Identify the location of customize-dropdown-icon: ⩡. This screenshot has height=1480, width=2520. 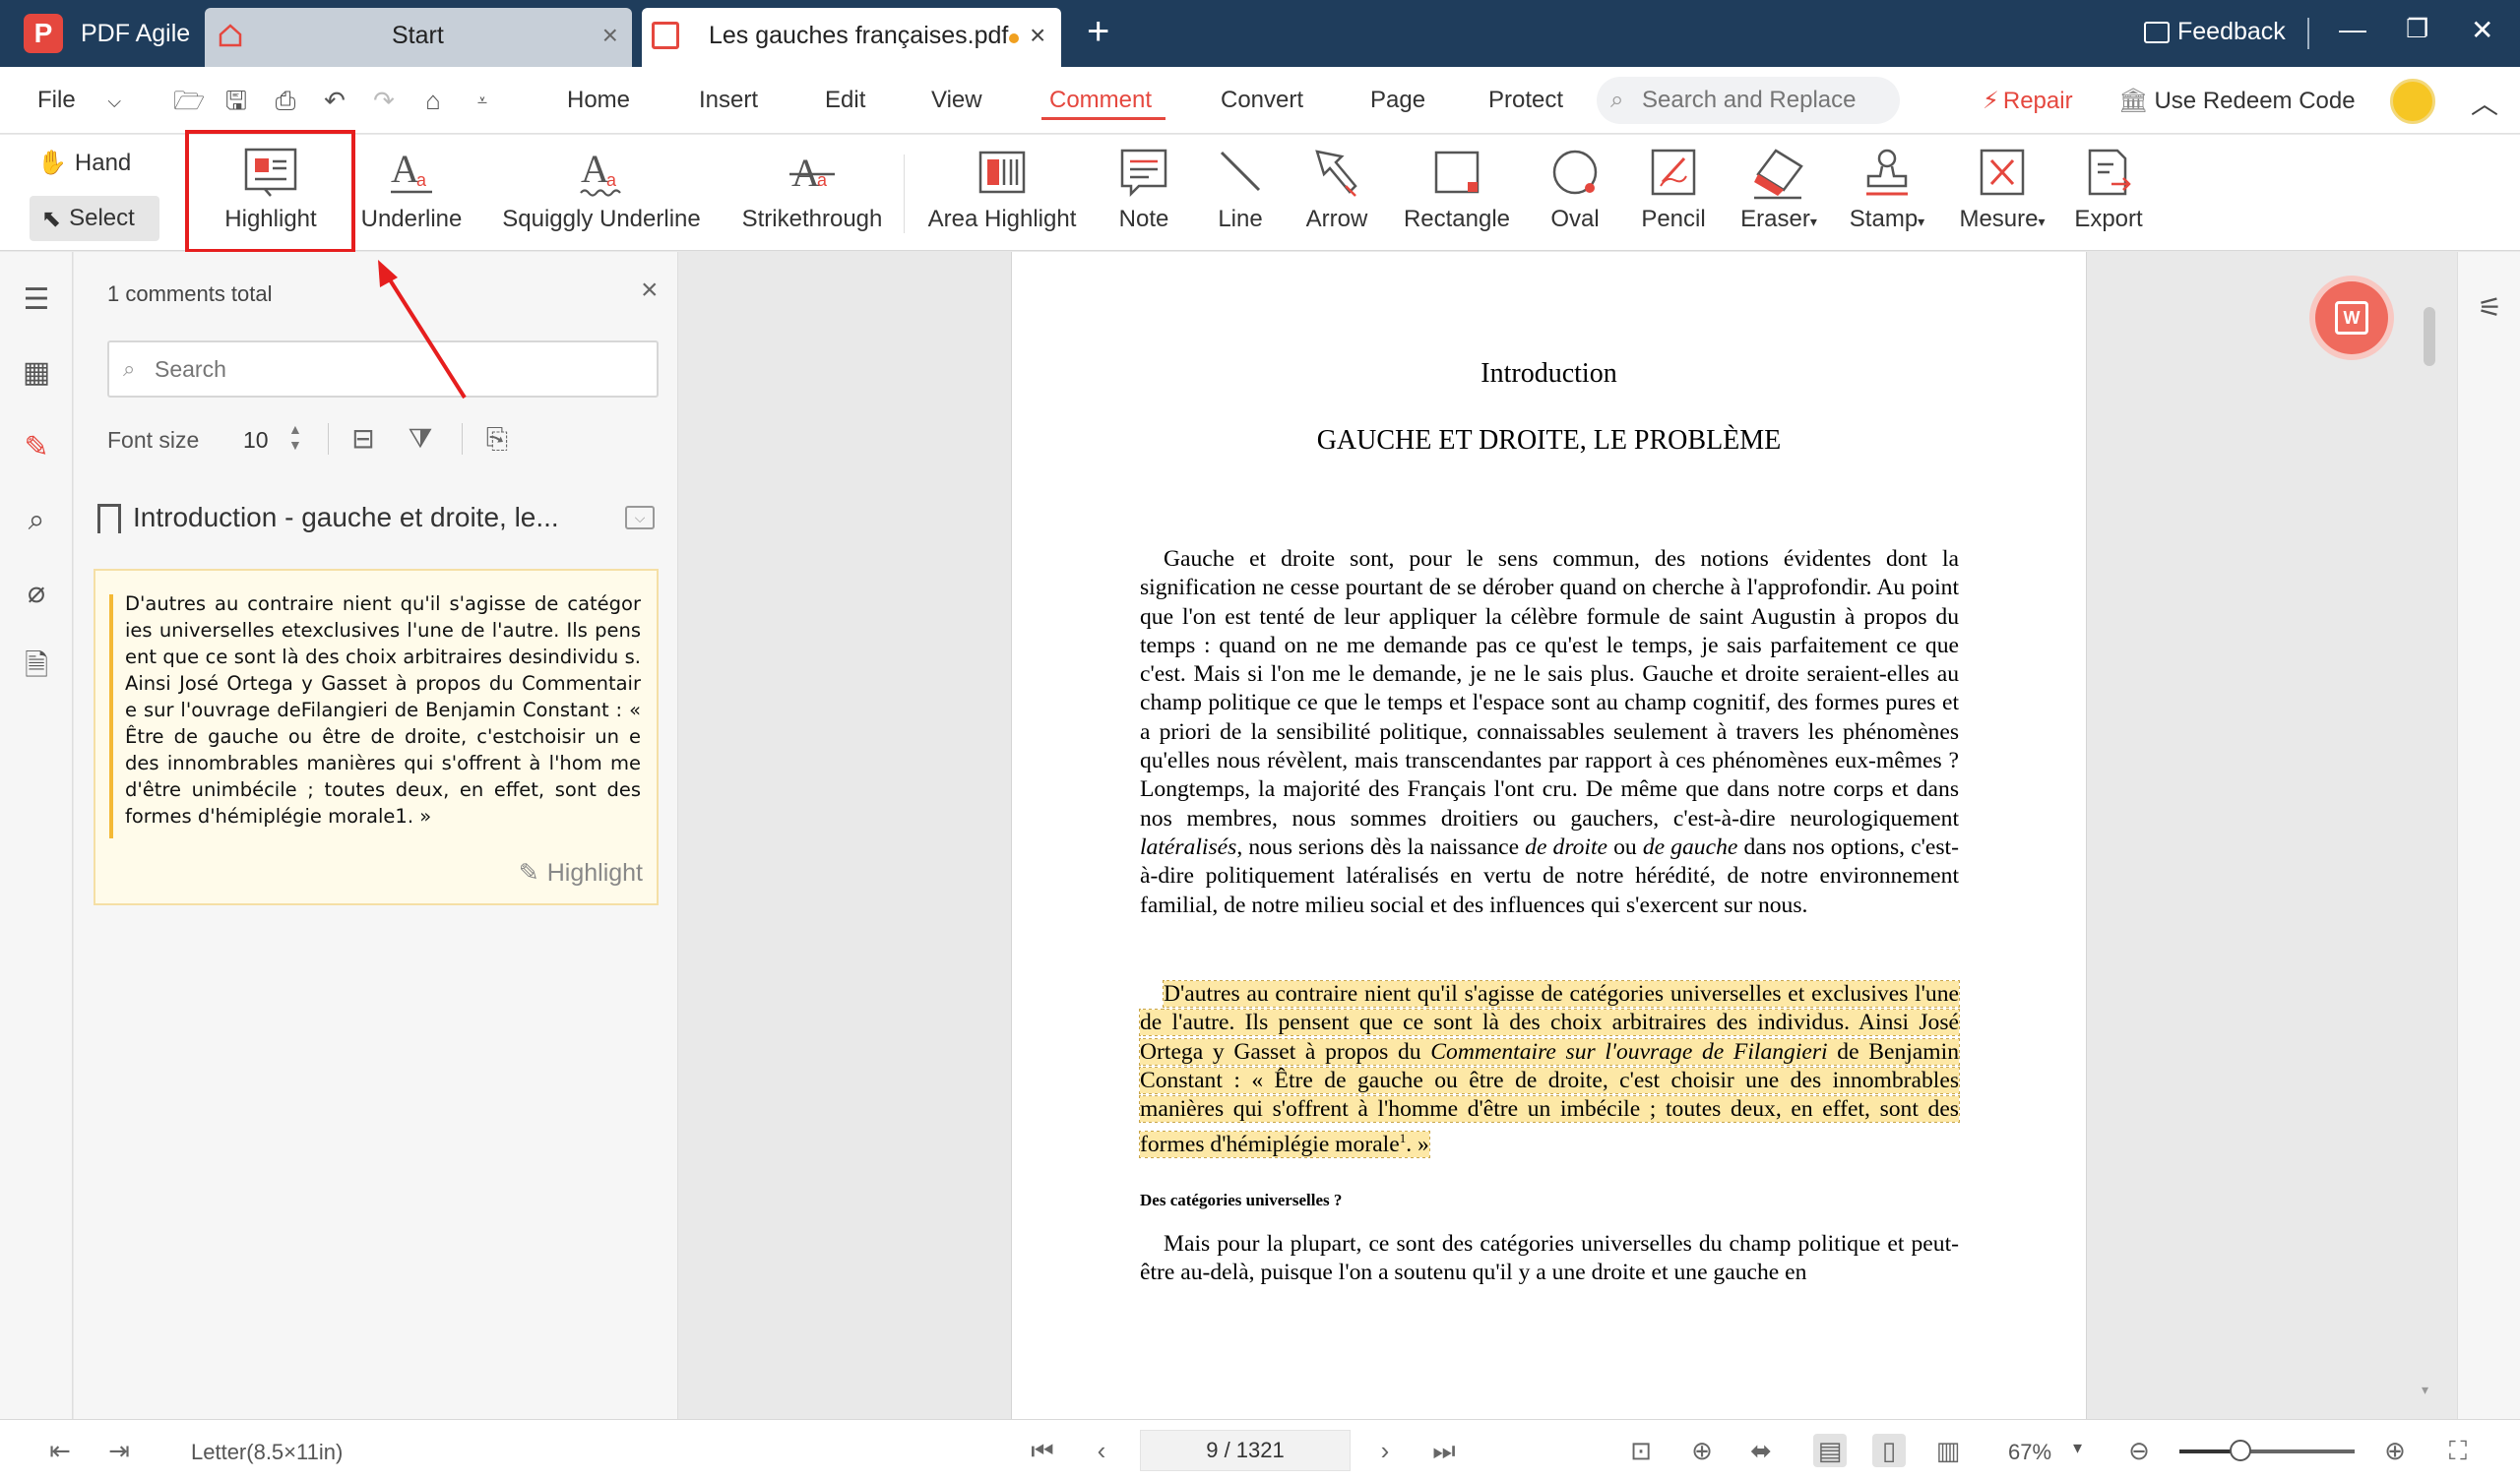
(482, 100).